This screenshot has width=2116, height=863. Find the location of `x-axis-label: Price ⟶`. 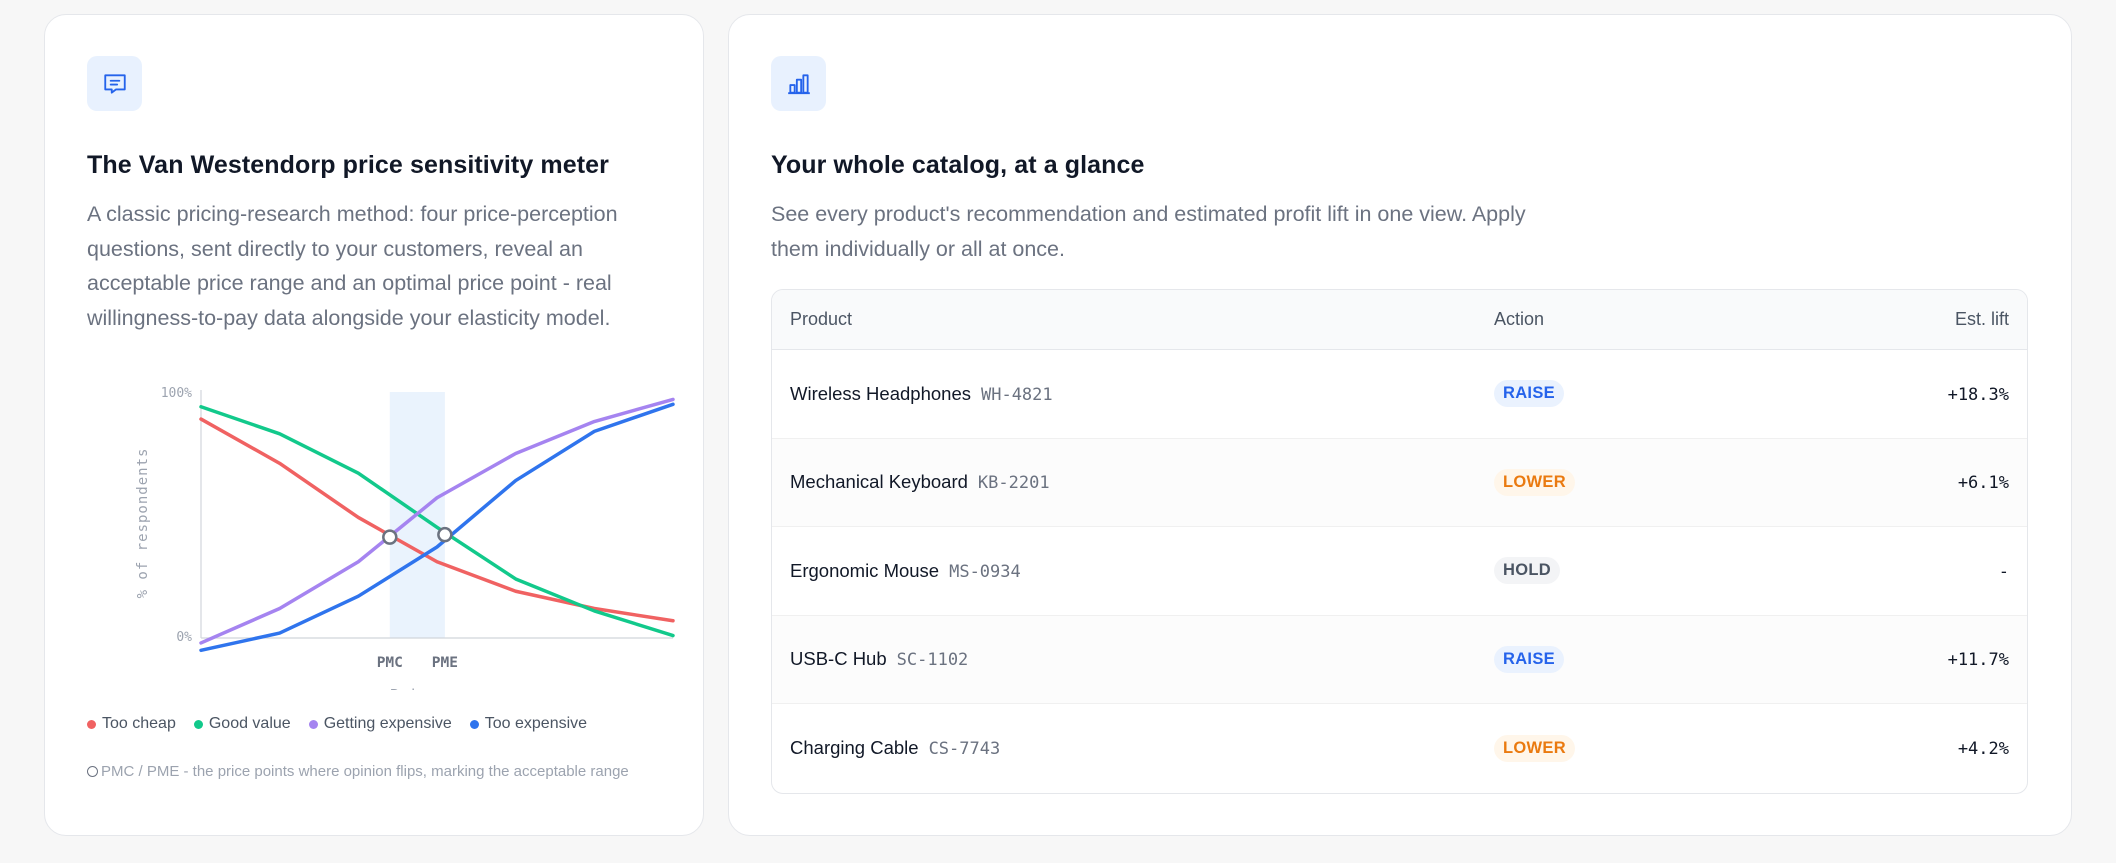

x-axis-label: Price ⟶ is located at coordinates (423, 688).